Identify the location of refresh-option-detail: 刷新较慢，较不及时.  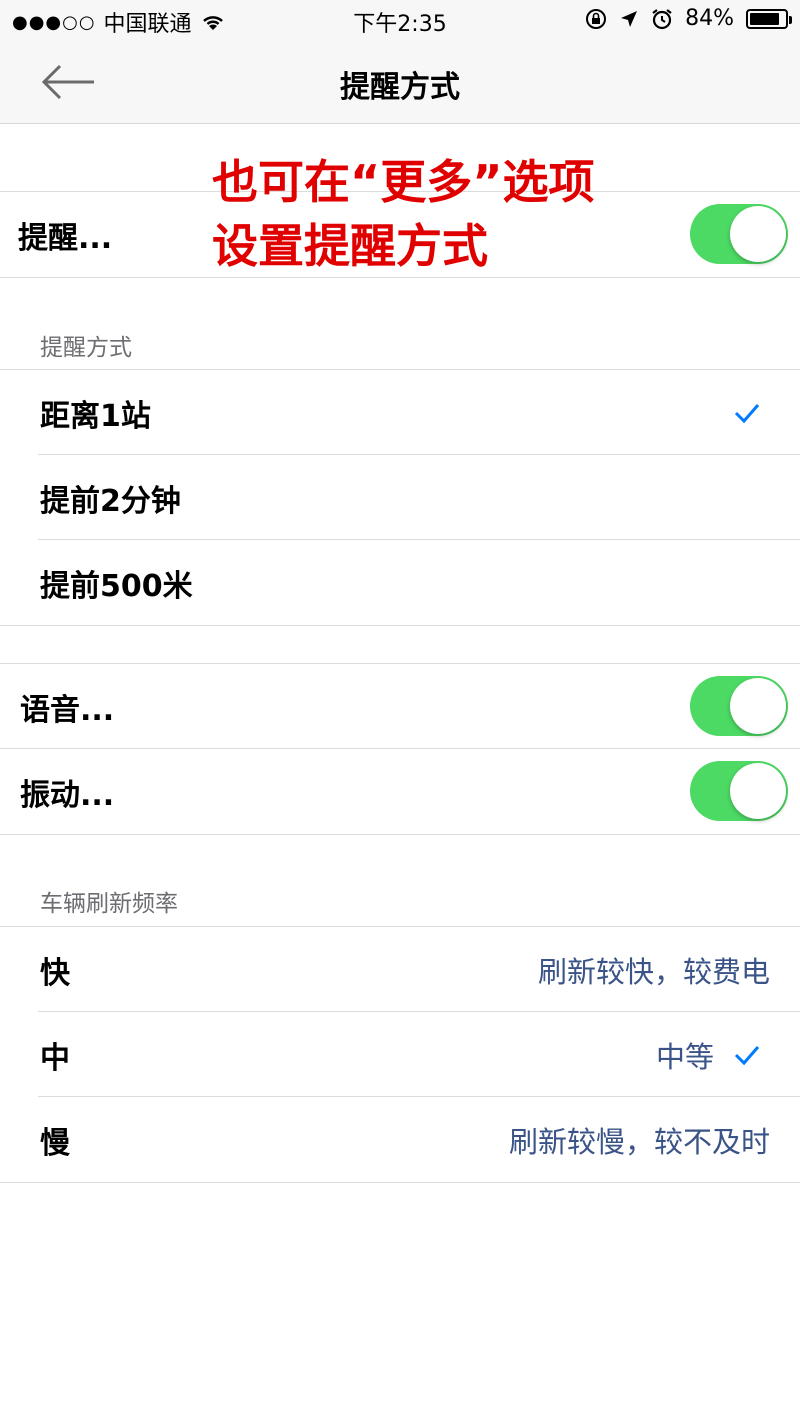
(639, 1141).